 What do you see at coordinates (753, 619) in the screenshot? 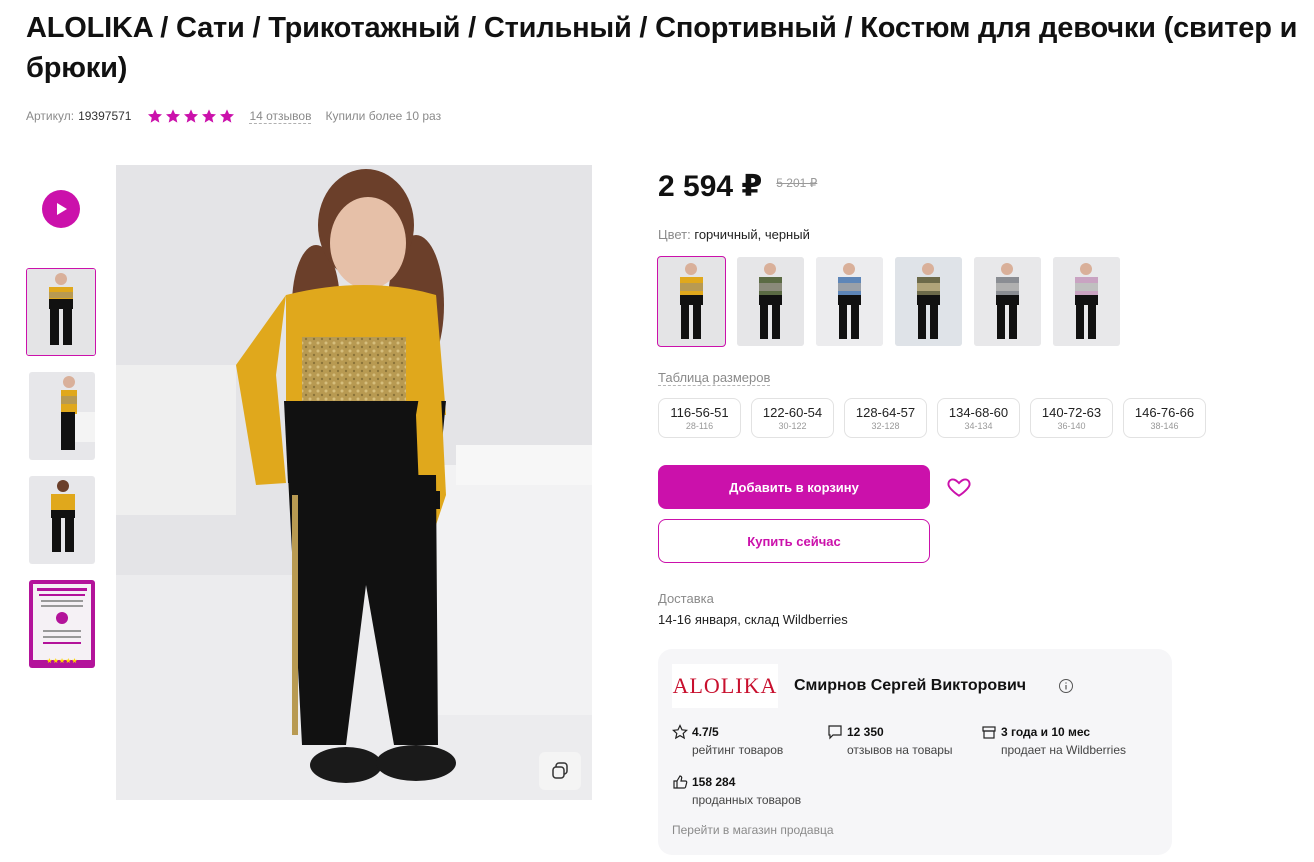
I see `delivery-value: 14-16 января, склад Wildberries` at bounding box center [753, 619].